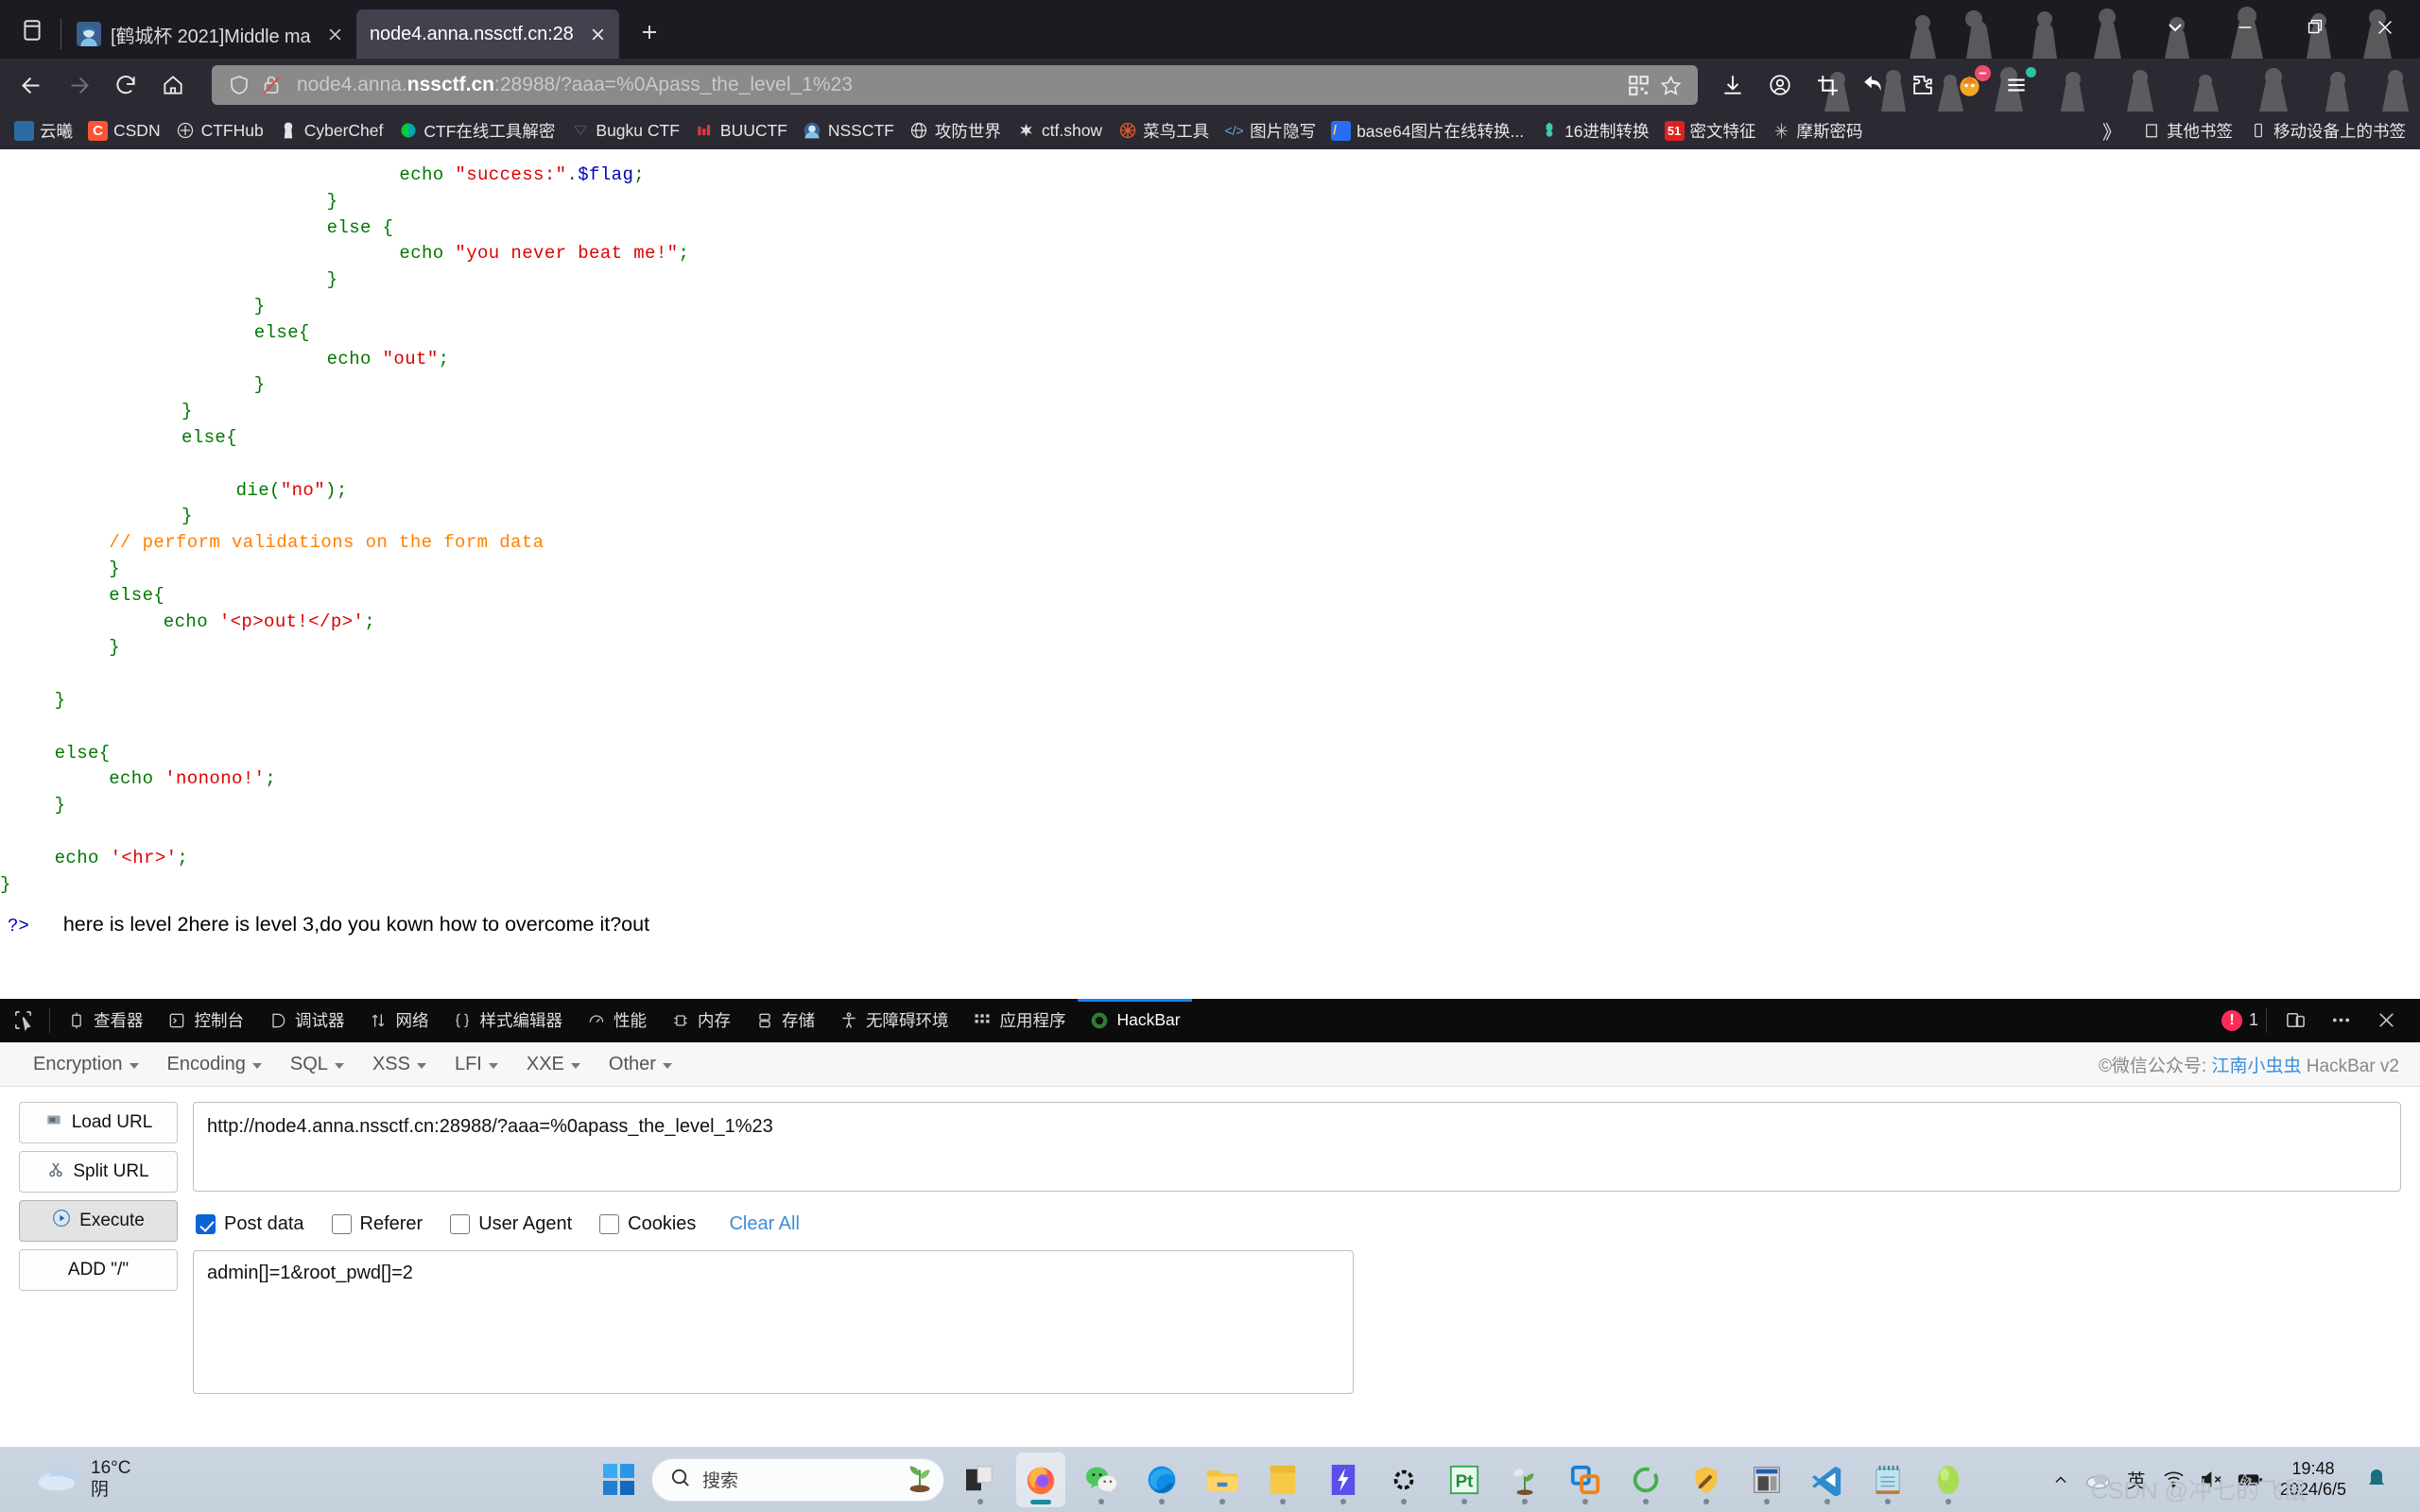 This screenshot has height=1512, width=2420. What do you see at coordinates (1874, 85) in the screenshot?
I see `undo-icon` at bounding box center [1874, 85].